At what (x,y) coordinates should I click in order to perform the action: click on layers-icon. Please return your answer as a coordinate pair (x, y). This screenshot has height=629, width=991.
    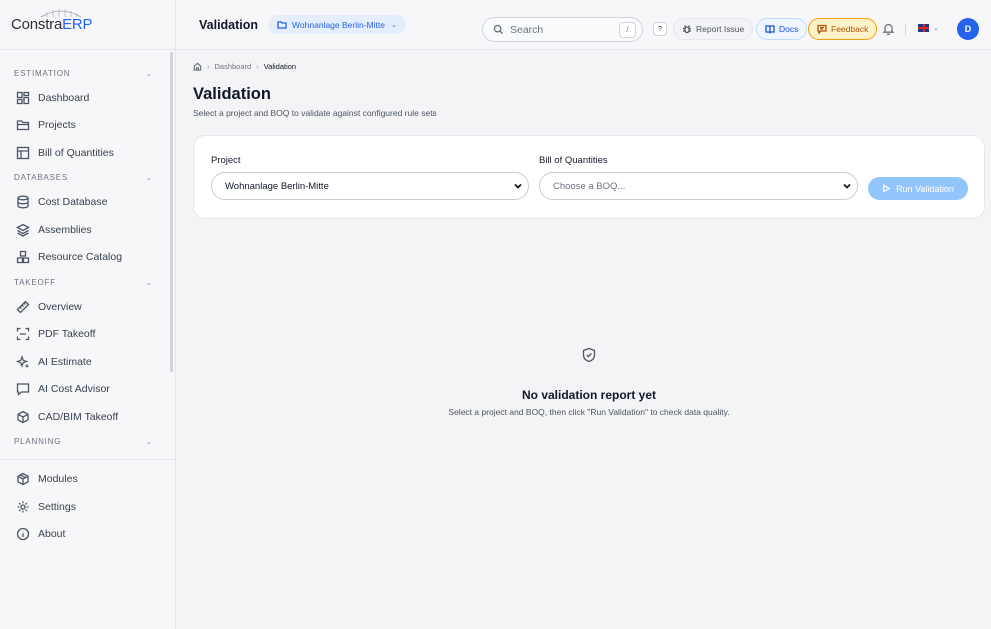
    Looking at the image, I should click on (23, 230).